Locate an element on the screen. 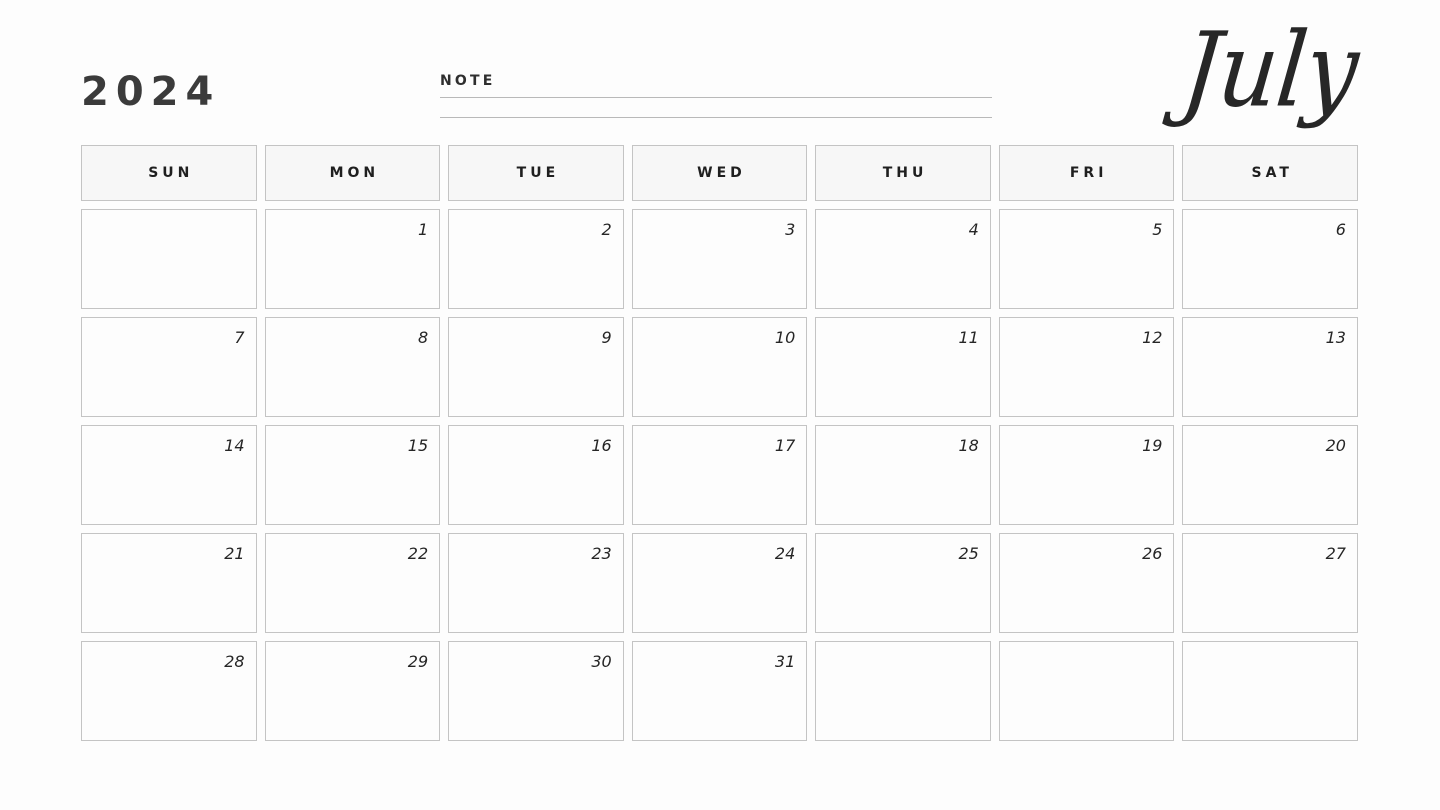  day-number: 8 is located at coordinates (423, 337).